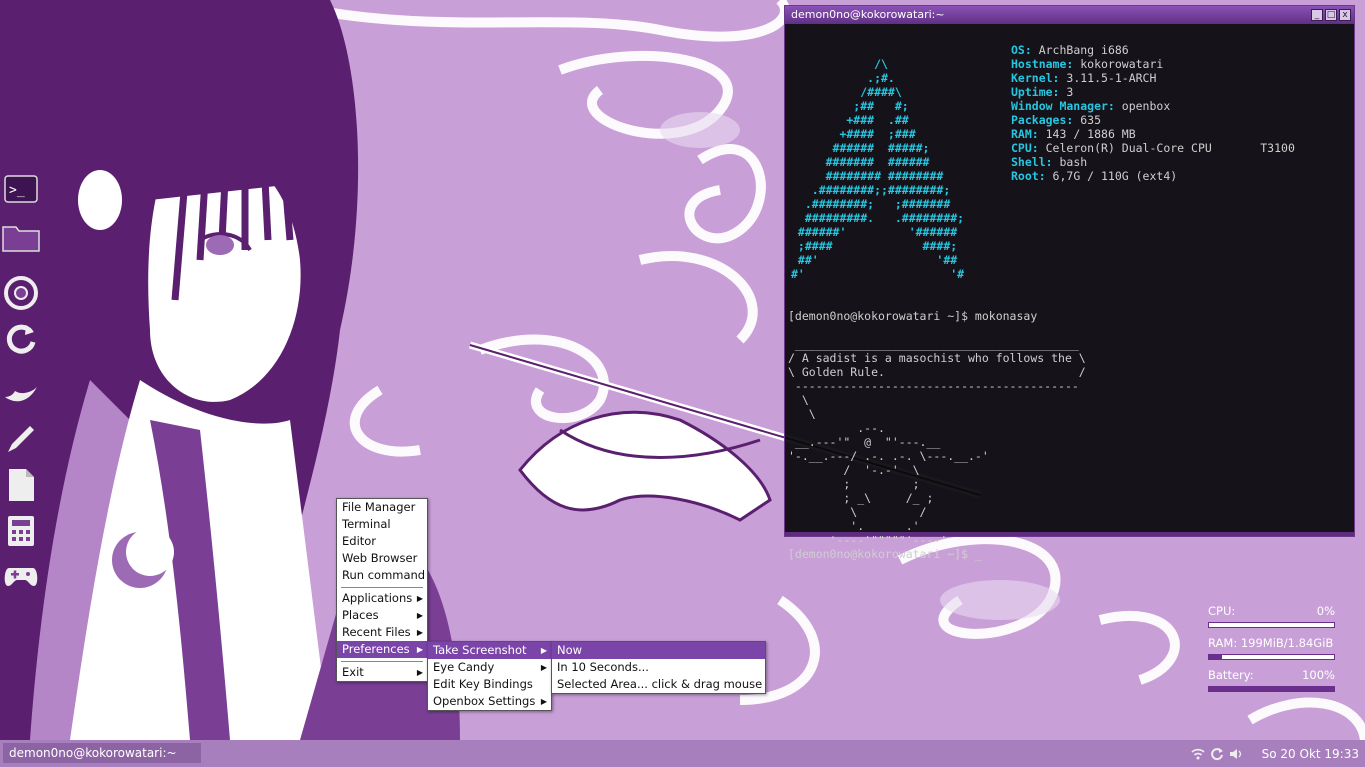 The height and width of the screenshot is (767, 1365). I want to click on terminal-icon: >_, so click(21, 189).